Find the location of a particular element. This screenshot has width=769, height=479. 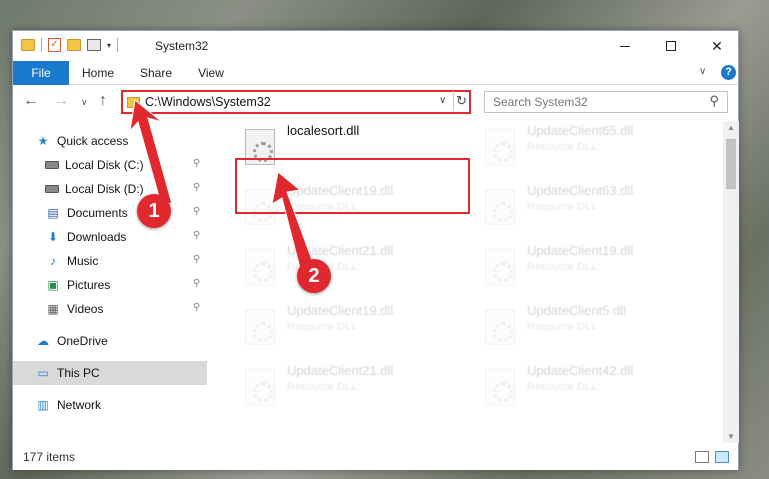

pictures-icon: ▣ is located at coordinates (53, 285).